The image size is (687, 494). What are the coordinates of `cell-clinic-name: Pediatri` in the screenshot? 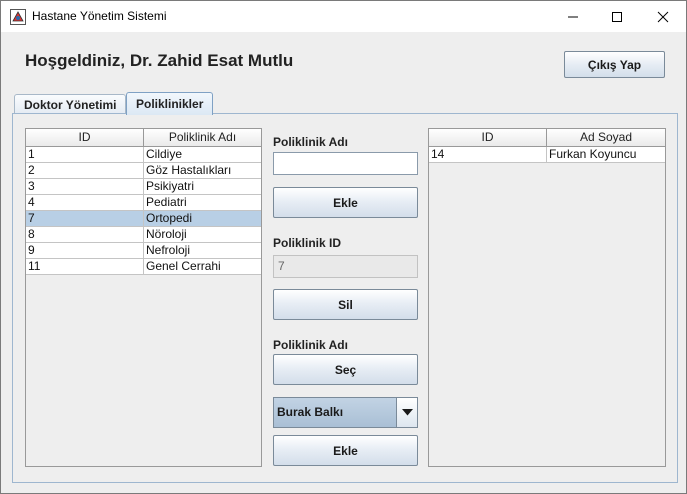 It's located at (202, 203).